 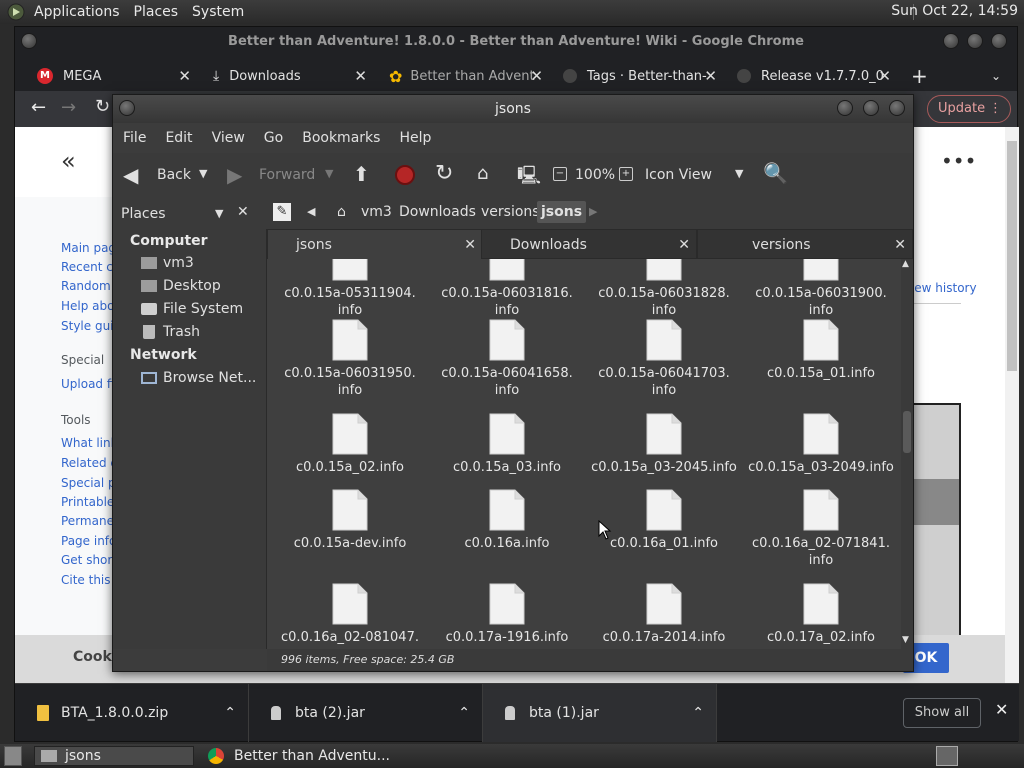 I want to click on show-all-button: Show all, so click(x=942, y=713).